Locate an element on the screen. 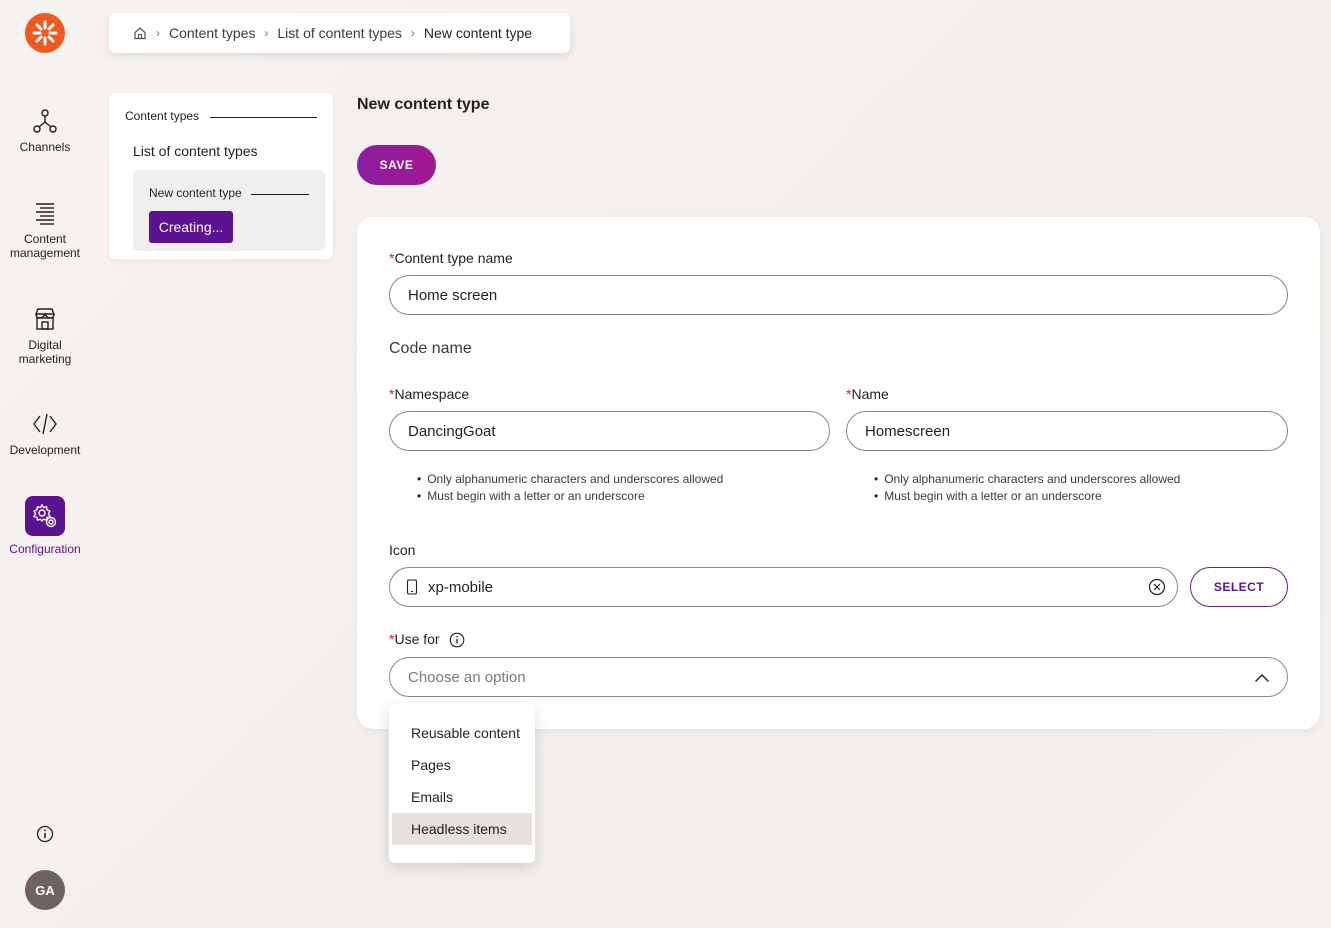 This screenshot has width=1331, height=928. rail-label: Digital is located at coordinates (45, 345).